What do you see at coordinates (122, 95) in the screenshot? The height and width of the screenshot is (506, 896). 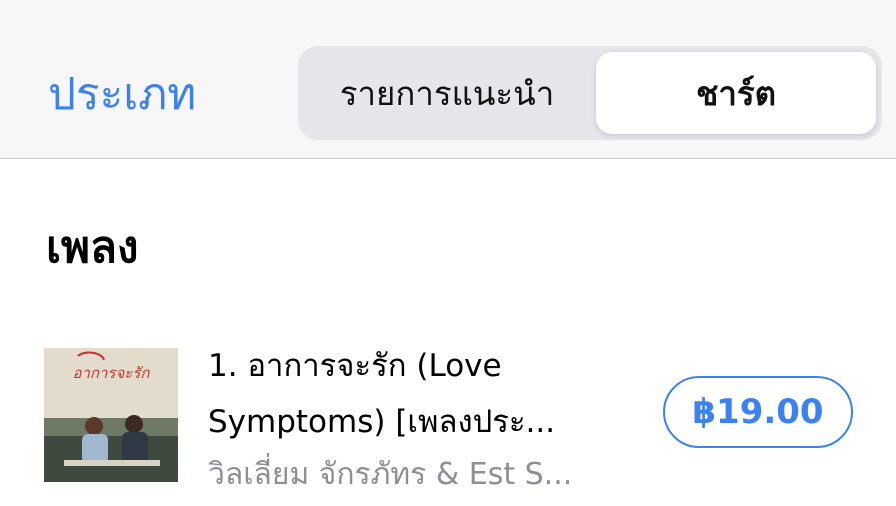 I see `categories-link: ประเภท` at bounding box center [122, 95].